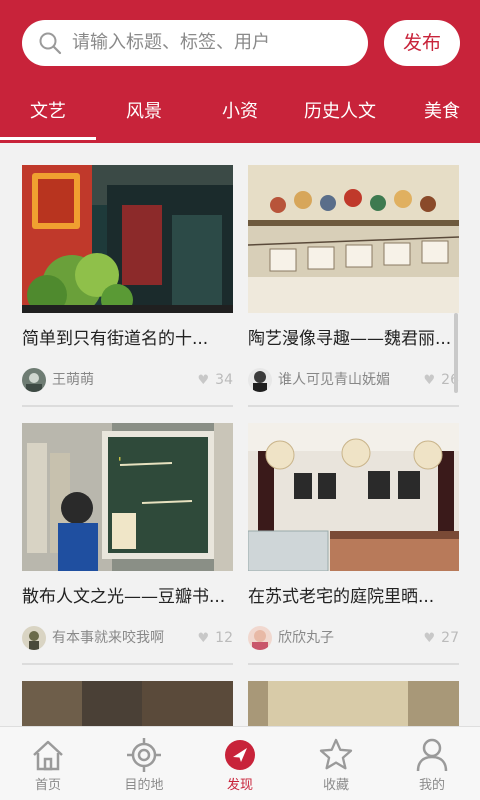 This screenshot has height=800, width=480. Describe the element at coordinates (450, 638) in the screenshot. I see `like-count-value: 27` at that location.